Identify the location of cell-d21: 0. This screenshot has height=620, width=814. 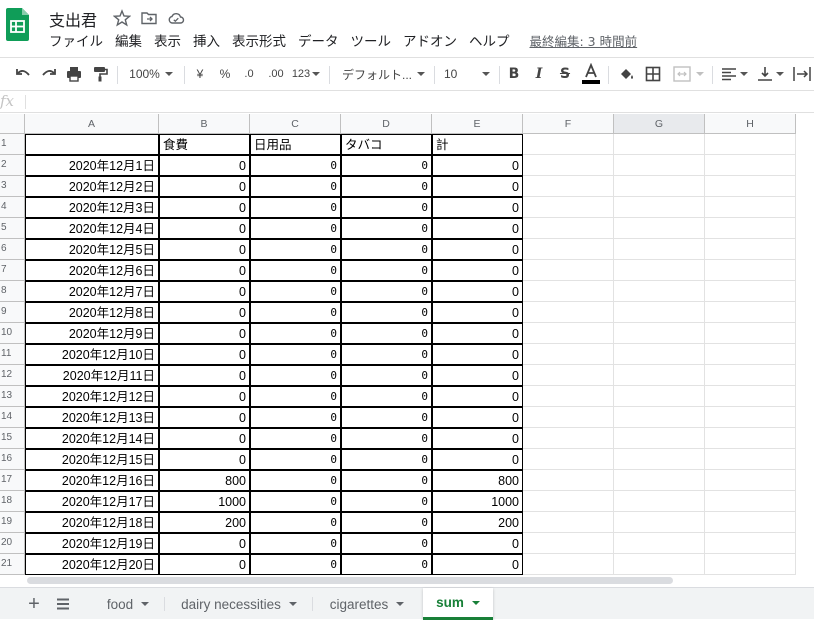
(386, 564).